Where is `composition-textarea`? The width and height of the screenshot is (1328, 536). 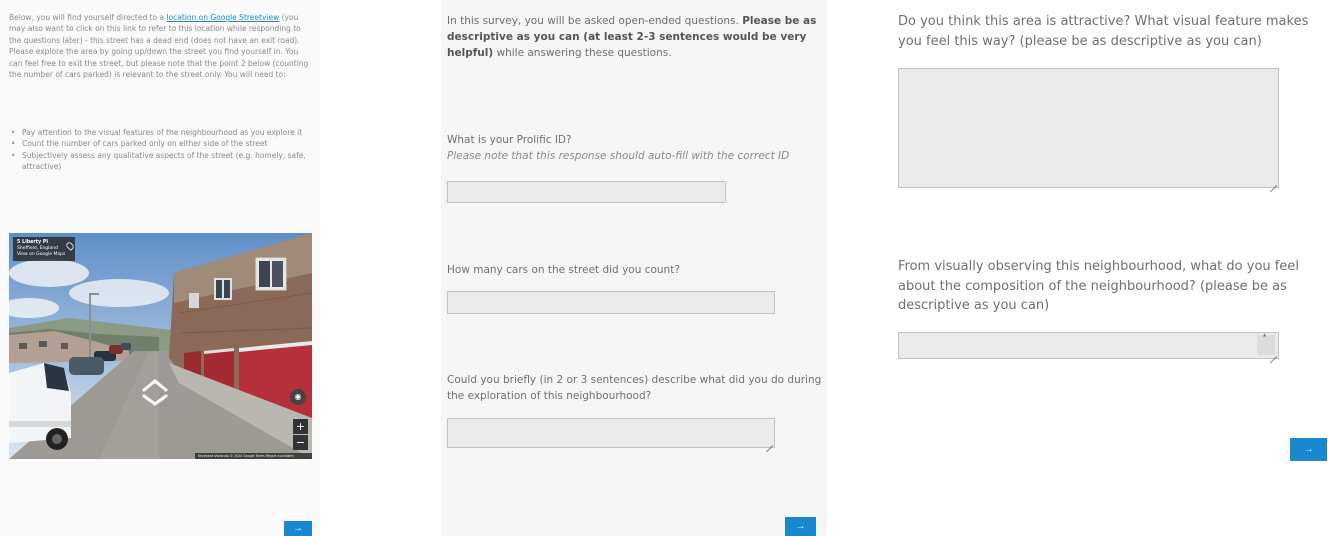
composition-textarea is located at coordinates (1088, 345).